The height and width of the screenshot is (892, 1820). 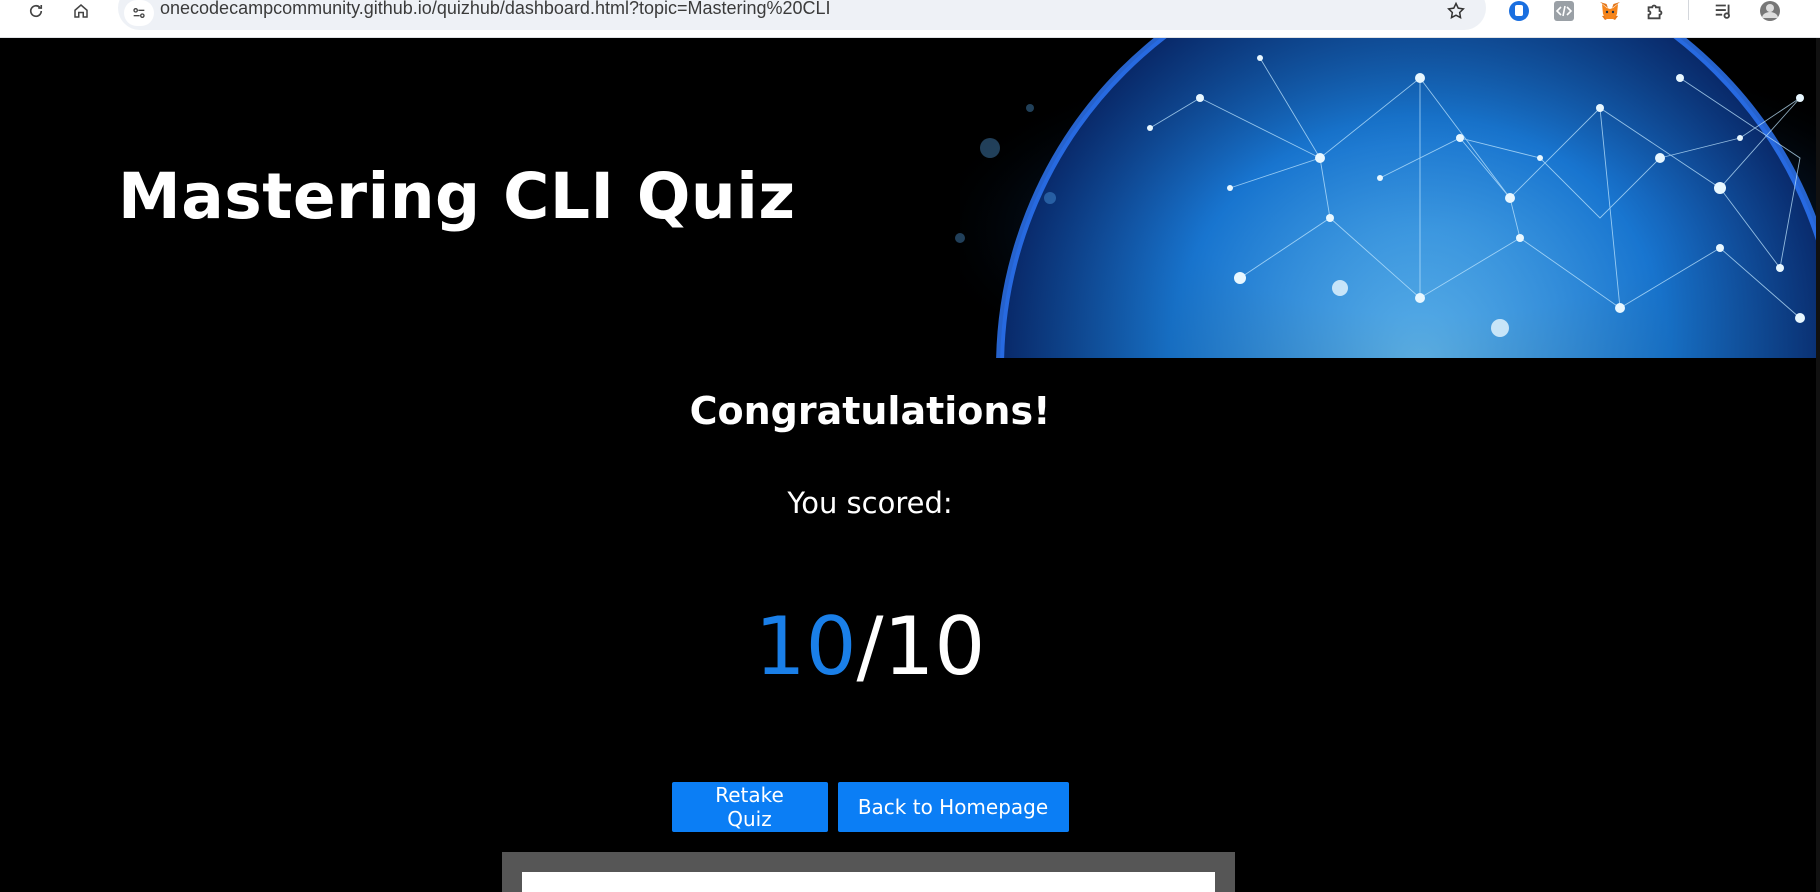 I want to click on site-info-icon, so click(x=139, y=13).